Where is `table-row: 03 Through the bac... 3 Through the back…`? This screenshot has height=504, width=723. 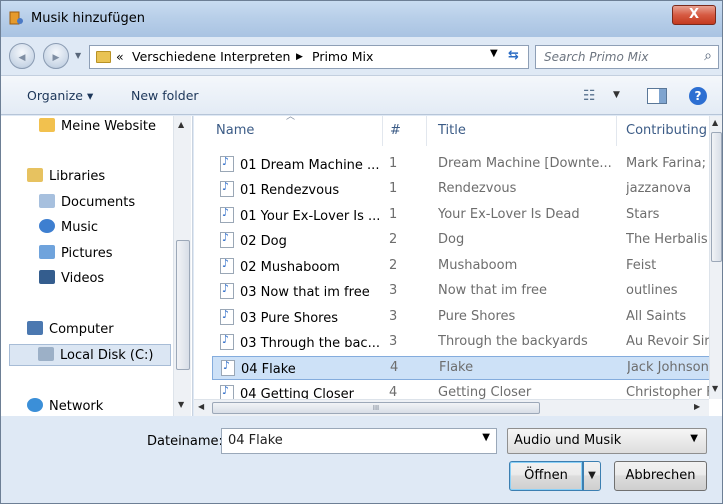
table-row: 03 Through the bac... 3 Through the back… is located at coordinates (467, 343).